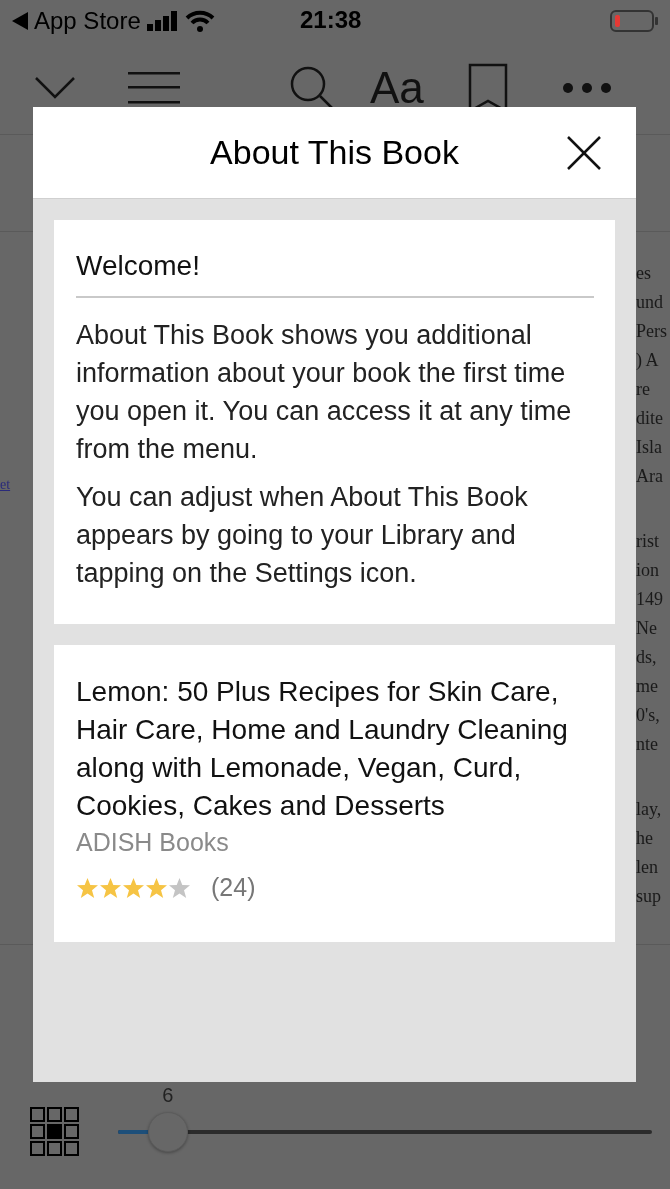  What do you see at coordinates (168, 1132) in the screenshot?
I see `slider-thumb` at bounding box center [168, 1132].